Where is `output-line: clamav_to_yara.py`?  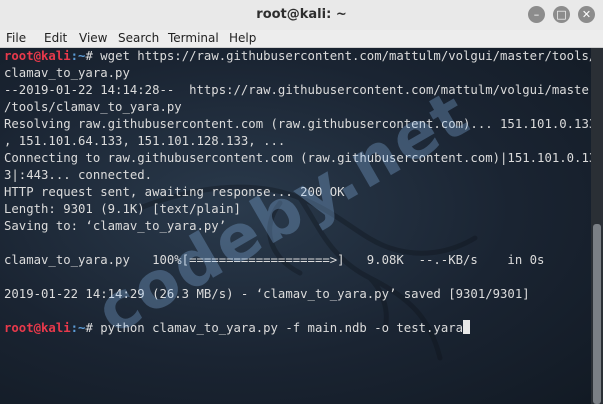
output-line: clamav_to_yara.py is located at coordinates (67, 73).